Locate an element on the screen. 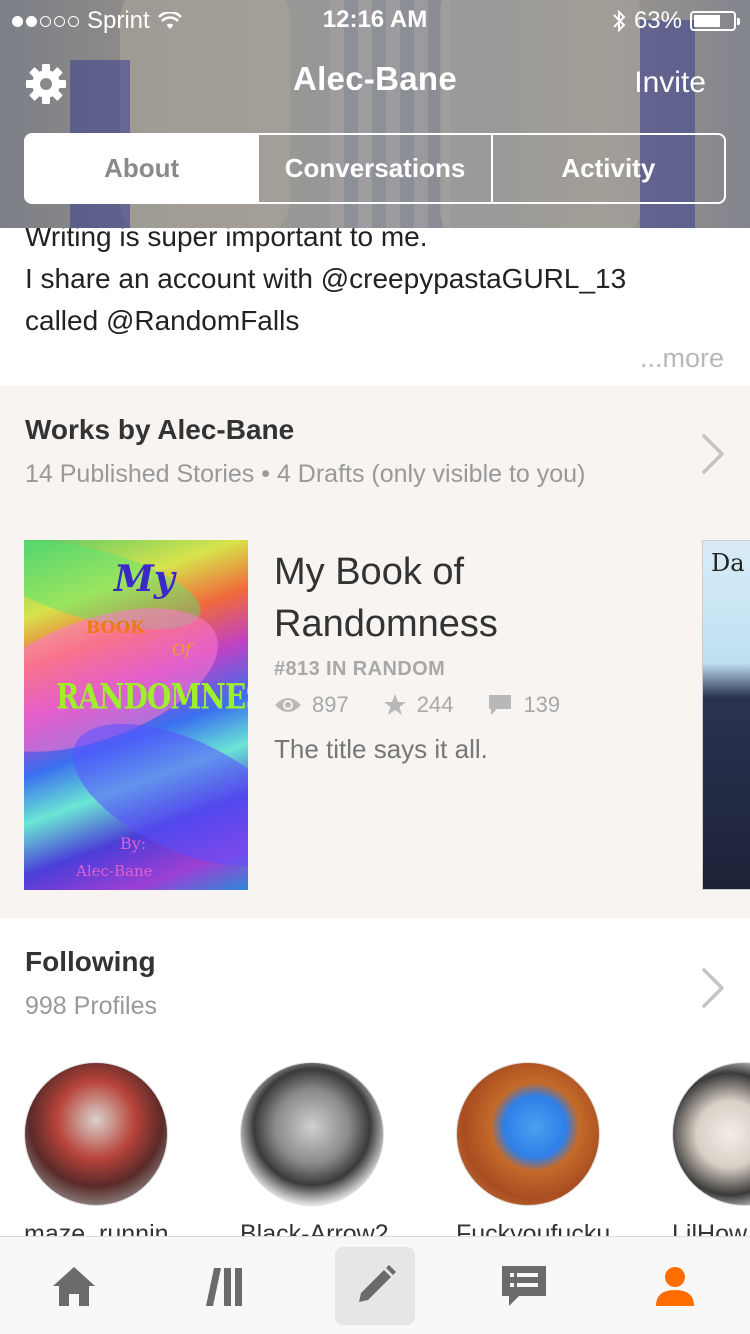  profile-tabs: About Conversations Activity is located at coordinates (375, 168).